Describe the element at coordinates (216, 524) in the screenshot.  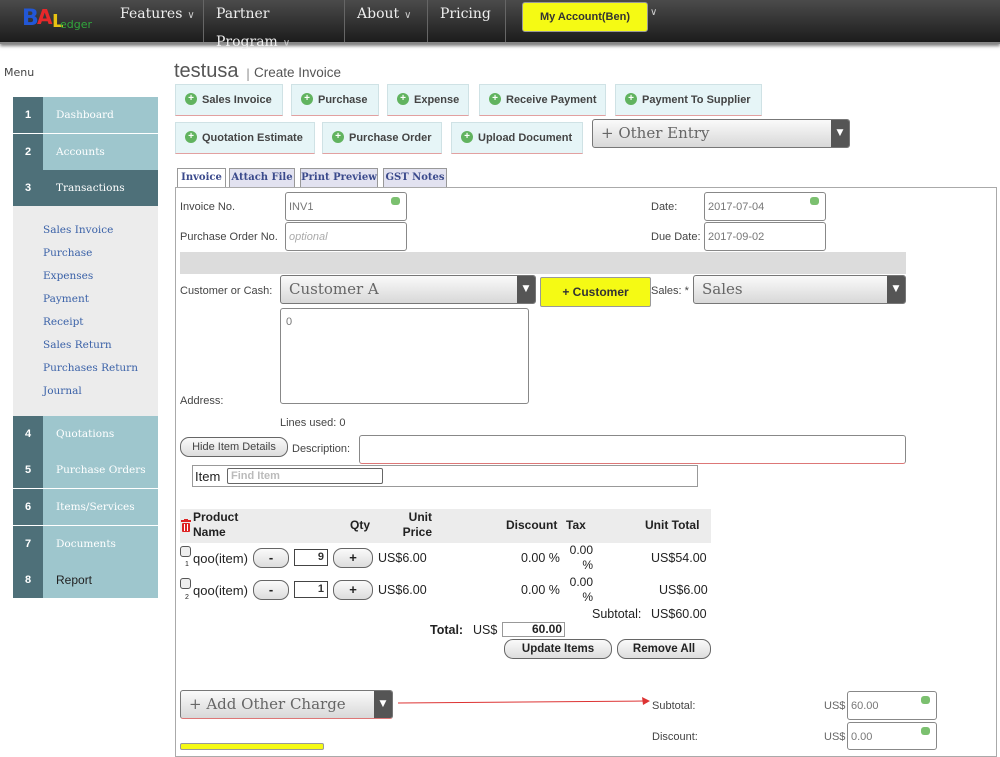
I see `col-product-name: Product Name` at that location.